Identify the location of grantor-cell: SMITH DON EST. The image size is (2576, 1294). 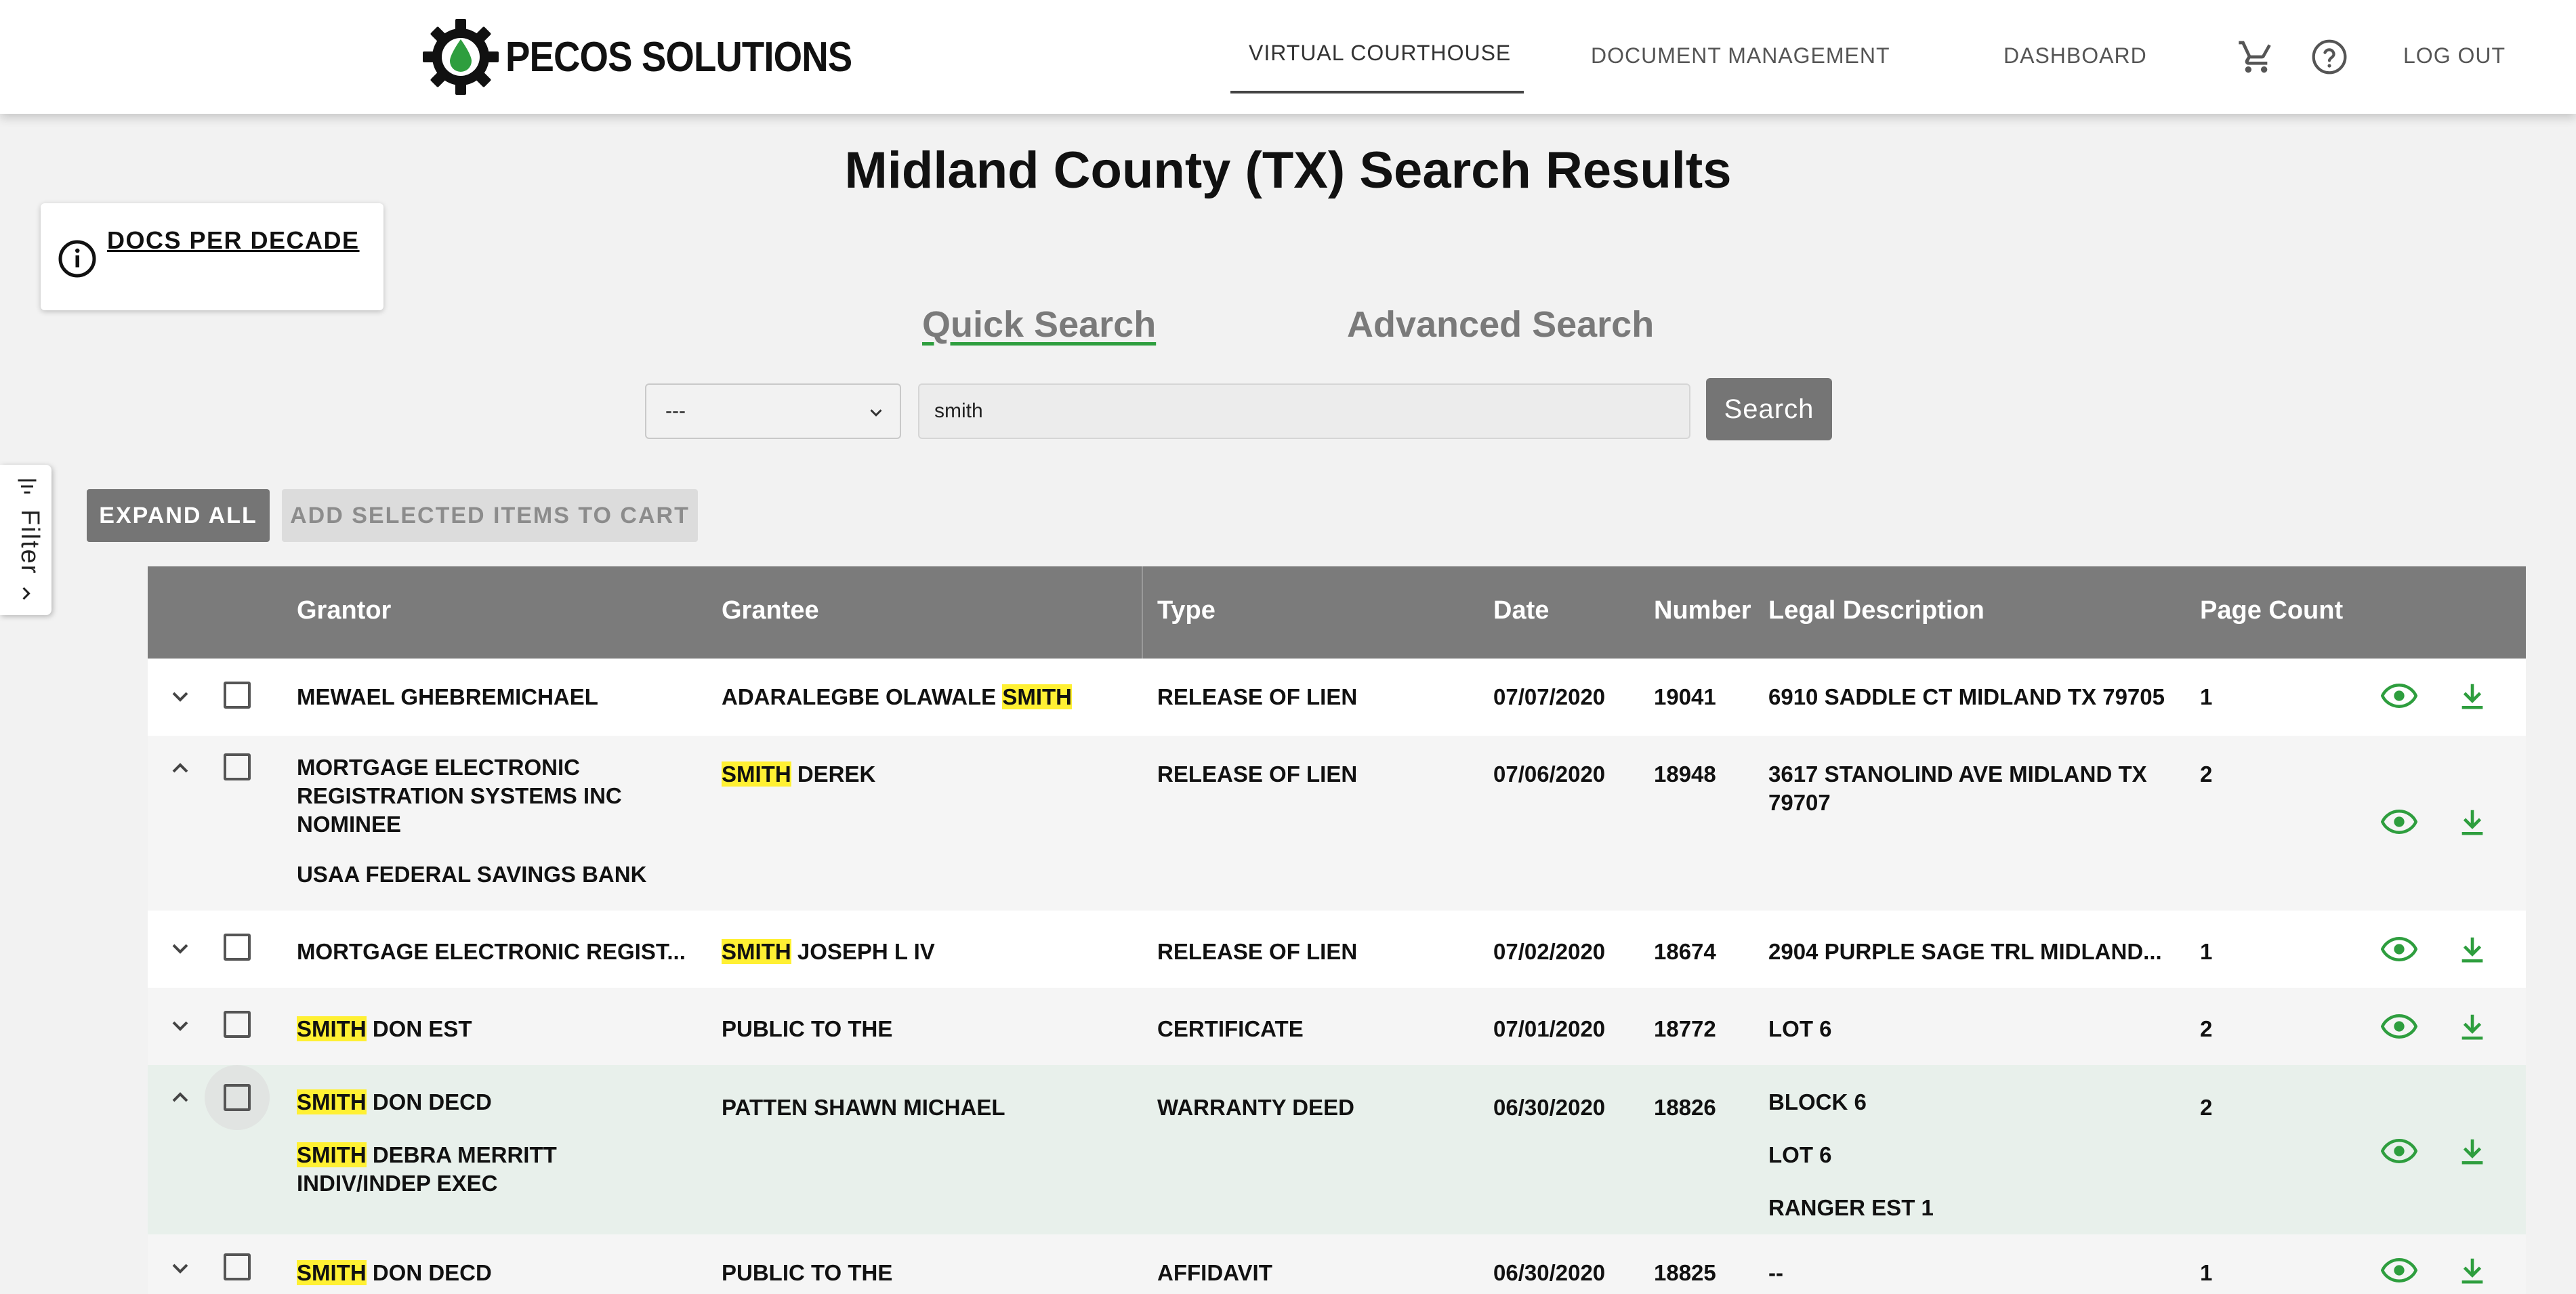
(384, 1028).